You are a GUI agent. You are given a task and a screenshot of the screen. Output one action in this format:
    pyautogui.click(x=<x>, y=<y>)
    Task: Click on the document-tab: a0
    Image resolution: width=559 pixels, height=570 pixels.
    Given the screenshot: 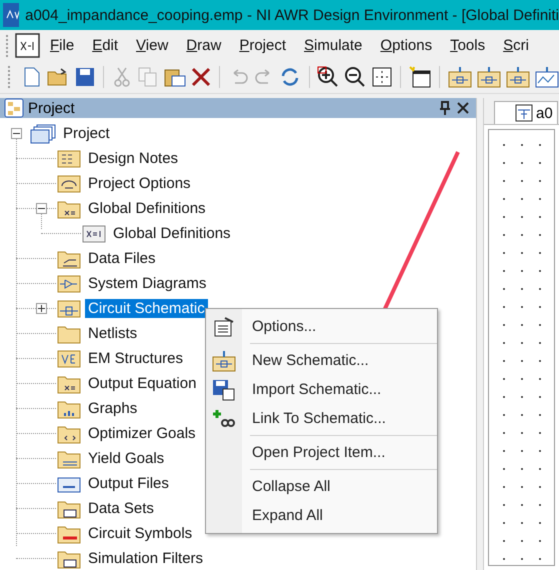 What is the action you would take?
    pyautogui.click(x=526, y=112)
    